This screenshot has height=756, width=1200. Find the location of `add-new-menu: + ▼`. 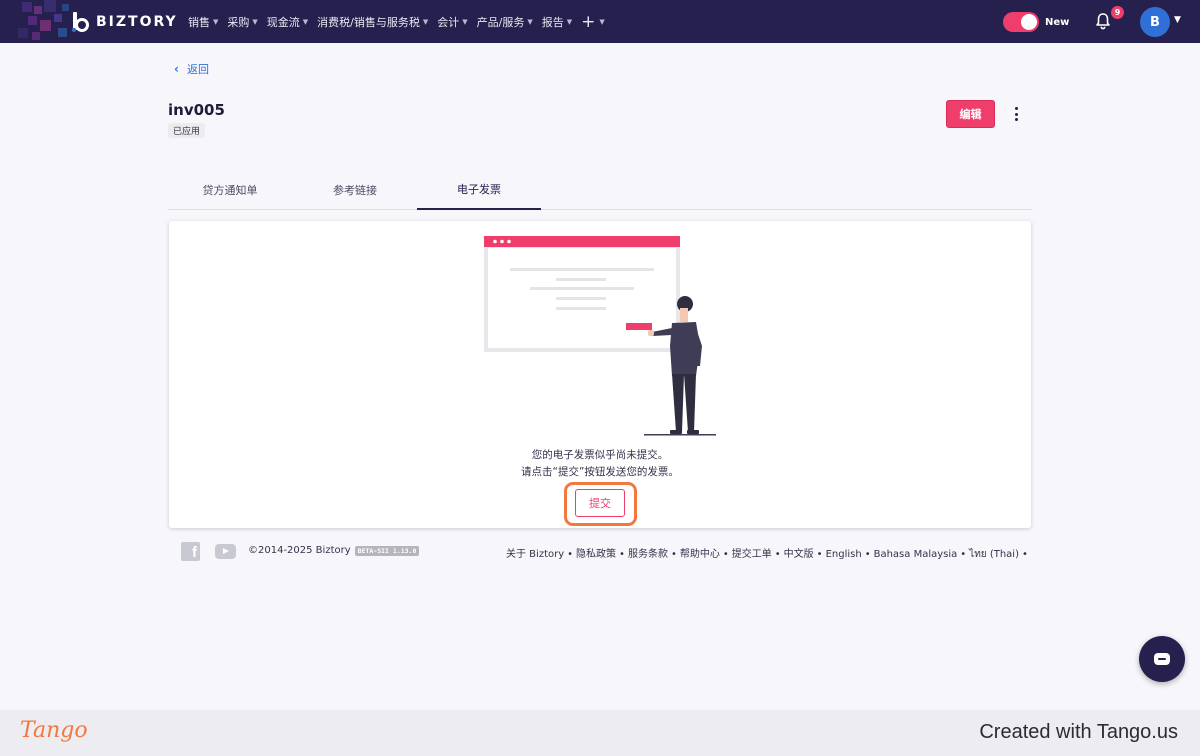

add-new-menu: + ▼ is located at coordinates (593, 22).